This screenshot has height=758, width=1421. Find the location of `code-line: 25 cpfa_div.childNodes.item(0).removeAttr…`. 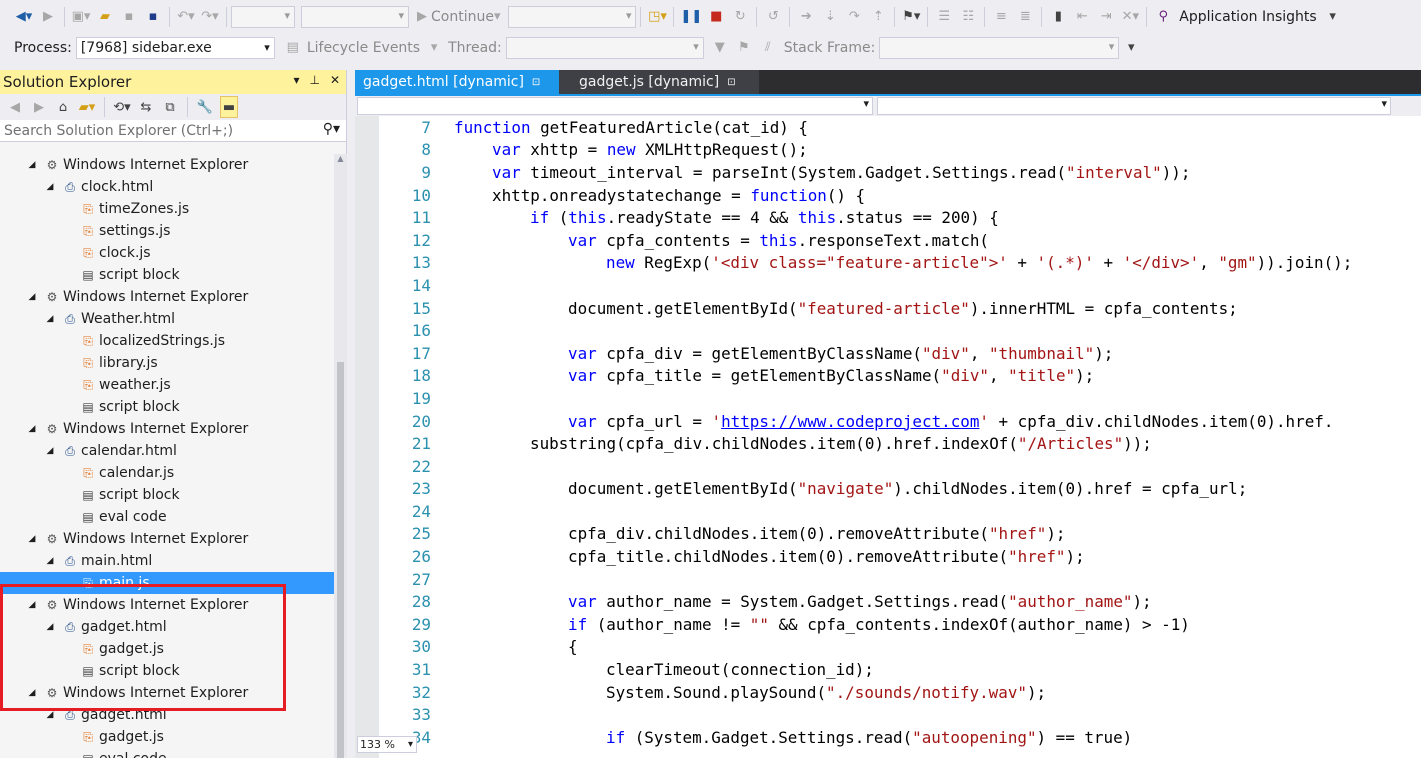

code-line: 25 cpfa_div.childNodes.item(0).removeAttr… is located at coordinates (900, 534).